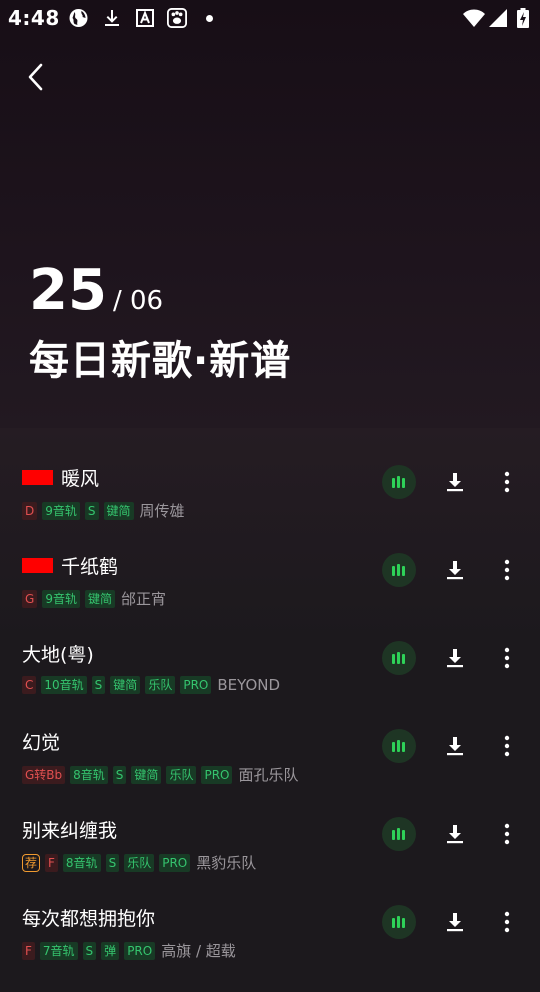 The width and height of the screenshot is (540, 992). Describe the element at coordinates (37, 77) in the screenshot. I see `back-button` at that location.